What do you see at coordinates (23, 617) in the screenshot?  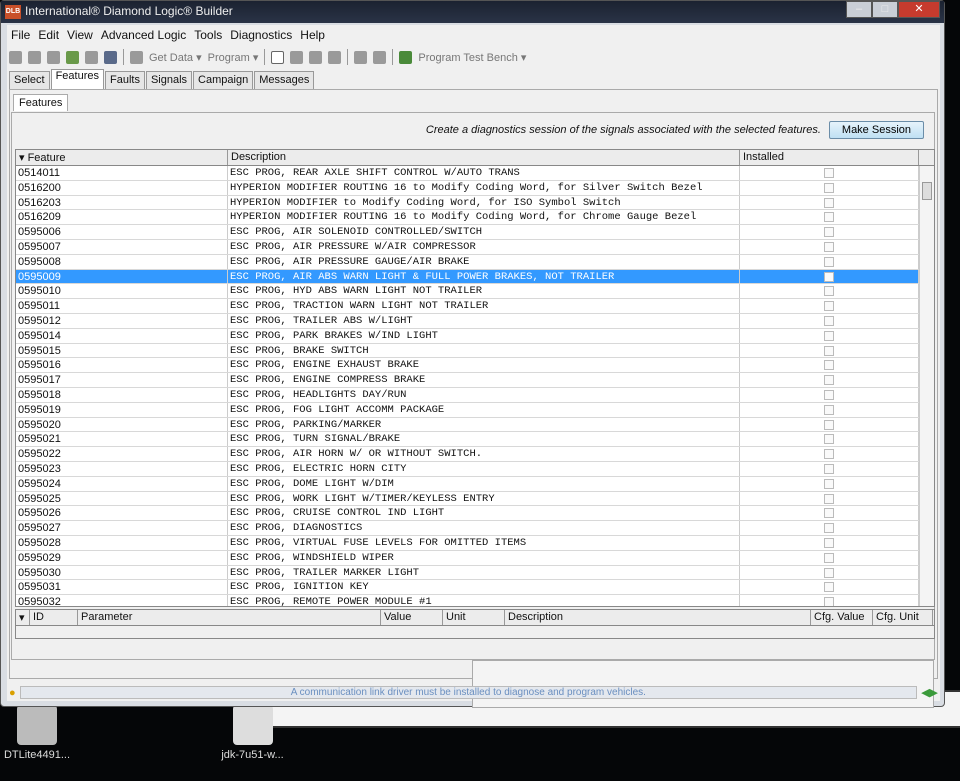 I see `filter-icon: ▾` at bounding box center [23, 617].